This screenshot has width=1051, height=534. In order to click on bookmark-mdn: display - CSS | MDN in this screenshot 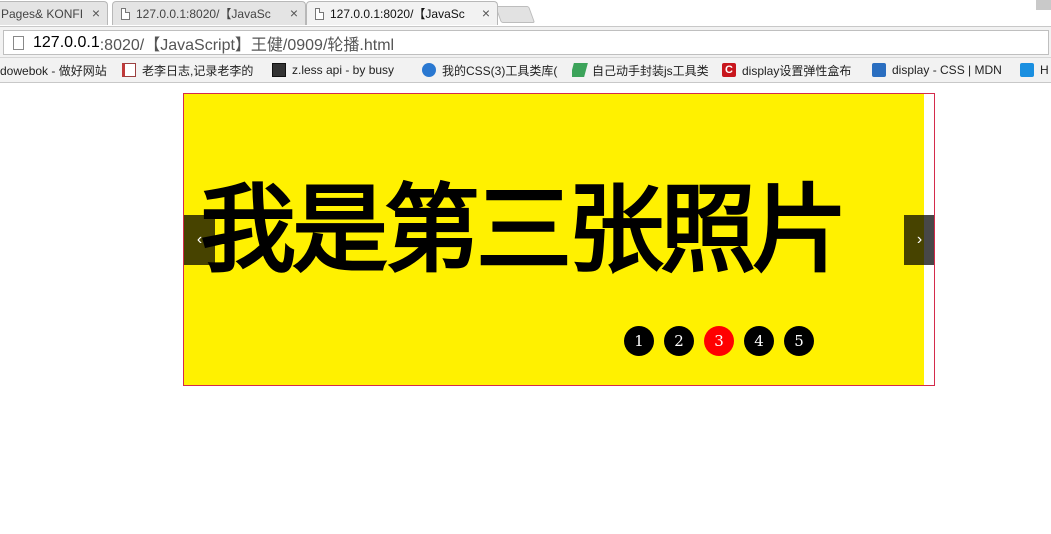, I will do `click(942, 70)`.